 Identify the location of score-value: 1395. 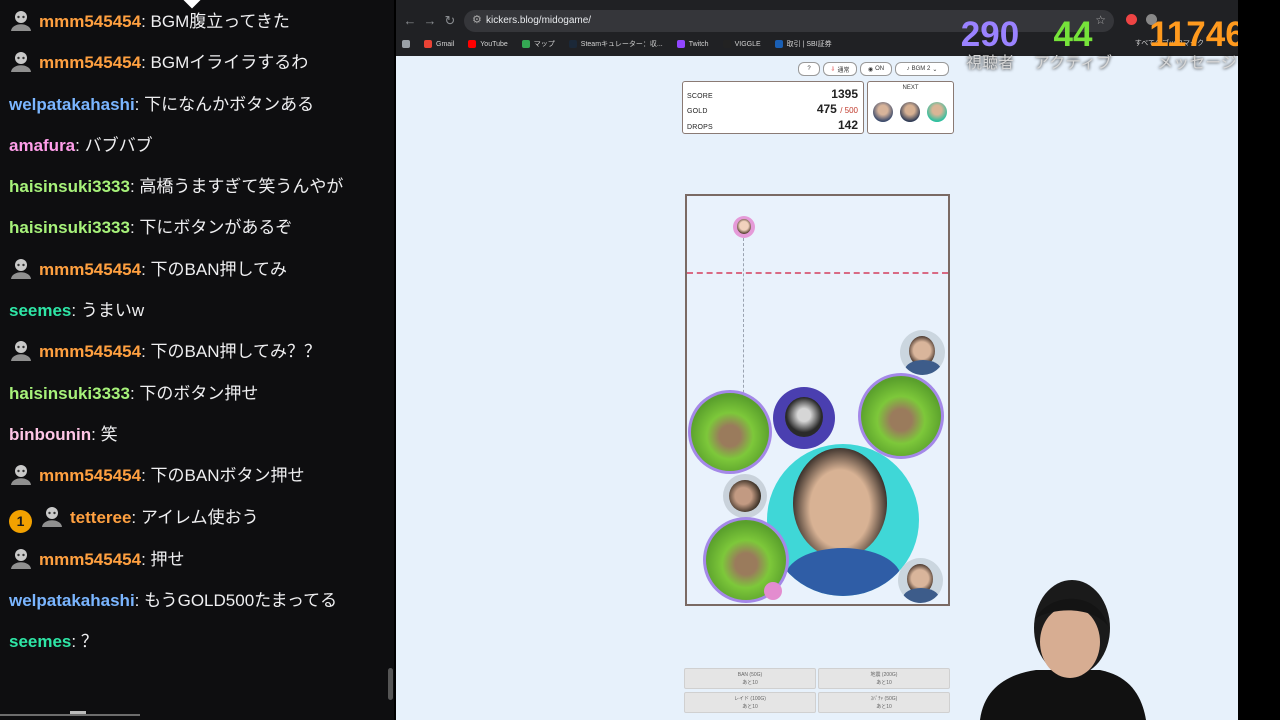
(844, 94).